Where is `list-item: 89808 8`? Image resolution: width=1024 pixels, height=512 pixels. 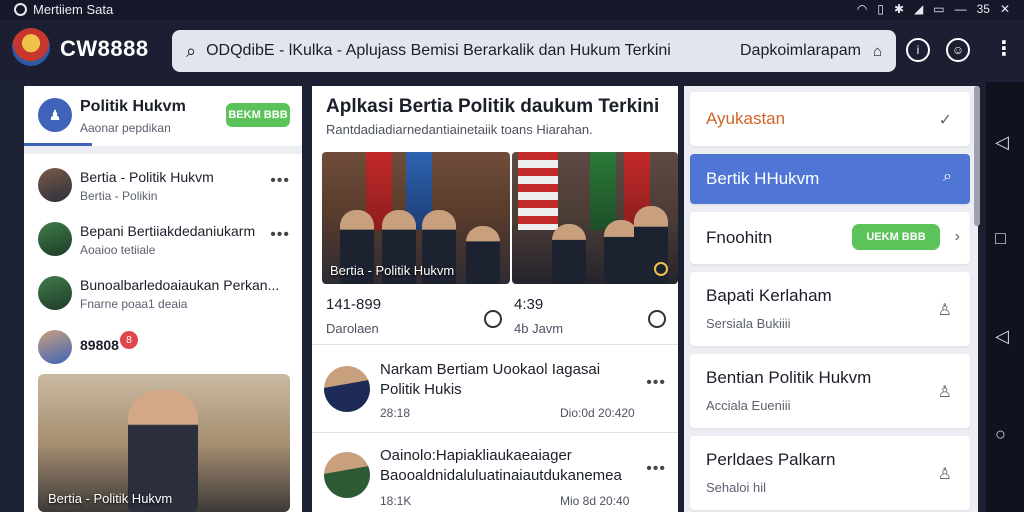
list-item: 89808 8 is located at coordinates (163, 347).